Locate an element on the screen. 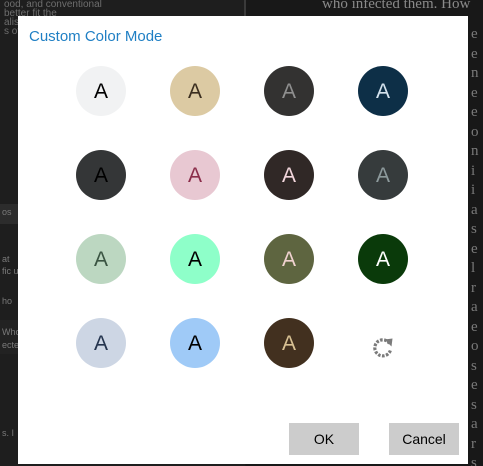  reset-icon is located at coordinates (383, 348).